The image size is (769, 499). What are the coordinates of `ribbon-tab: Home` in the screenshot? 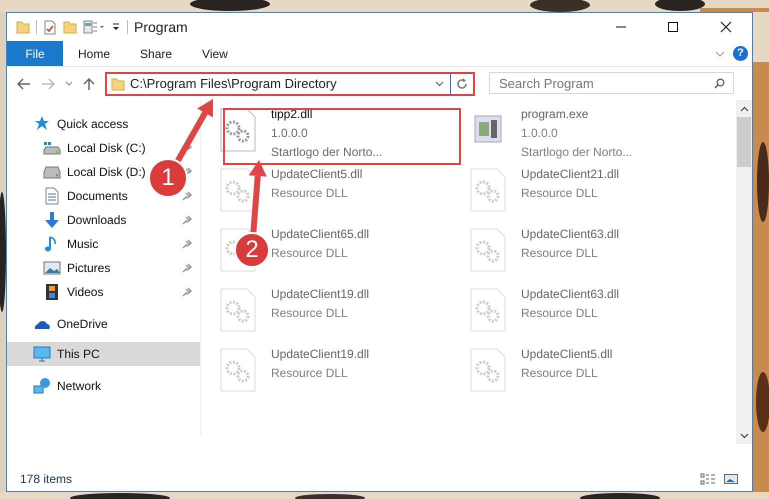 It's located at (94, 53).